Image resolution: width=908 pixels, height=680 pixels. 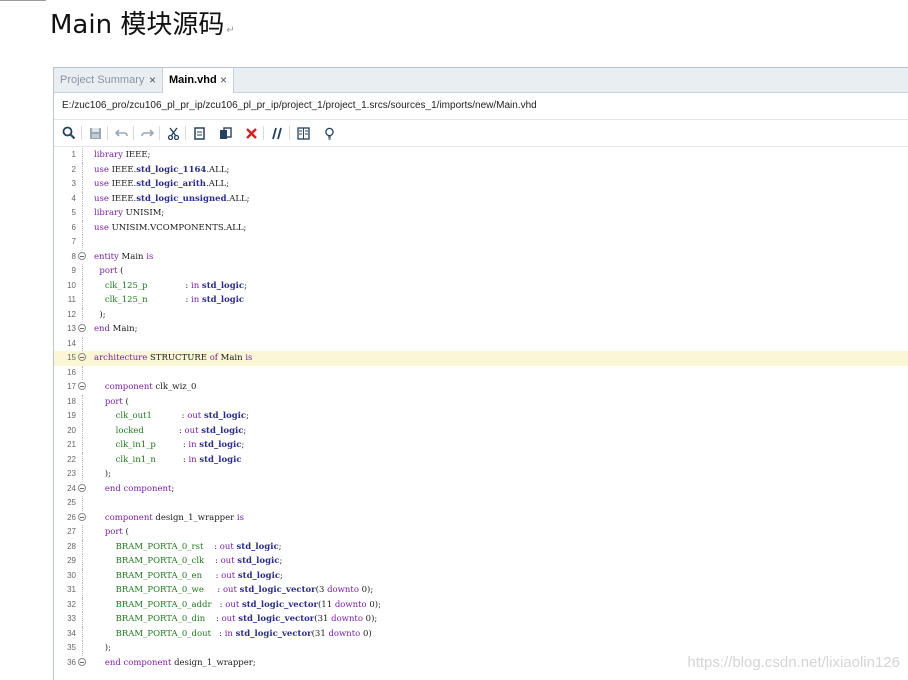 I want to click on code-line: 9 port (, so click(x=481, y=271).